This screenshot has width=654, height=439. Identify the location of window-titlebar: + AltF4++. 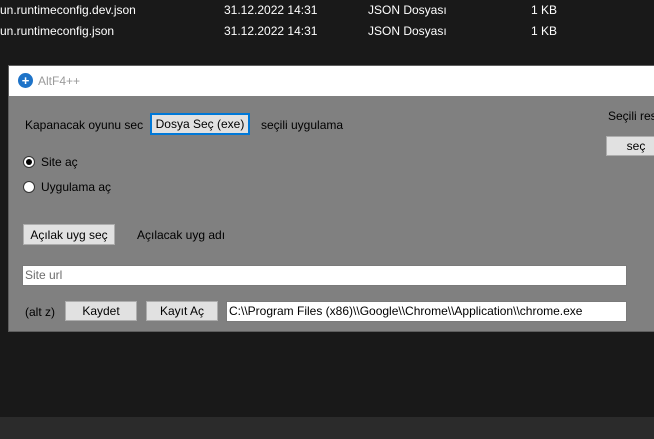
(331, 81).